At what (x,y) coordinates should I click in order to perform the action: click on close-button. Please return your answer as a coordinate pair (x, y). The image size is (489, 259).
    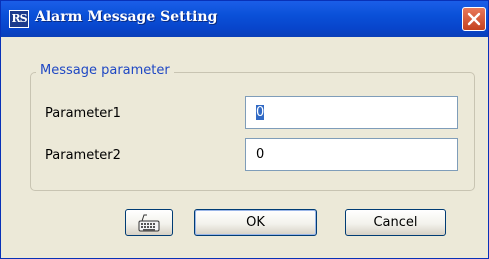
    Looking at the image, I should click on (474, 19).